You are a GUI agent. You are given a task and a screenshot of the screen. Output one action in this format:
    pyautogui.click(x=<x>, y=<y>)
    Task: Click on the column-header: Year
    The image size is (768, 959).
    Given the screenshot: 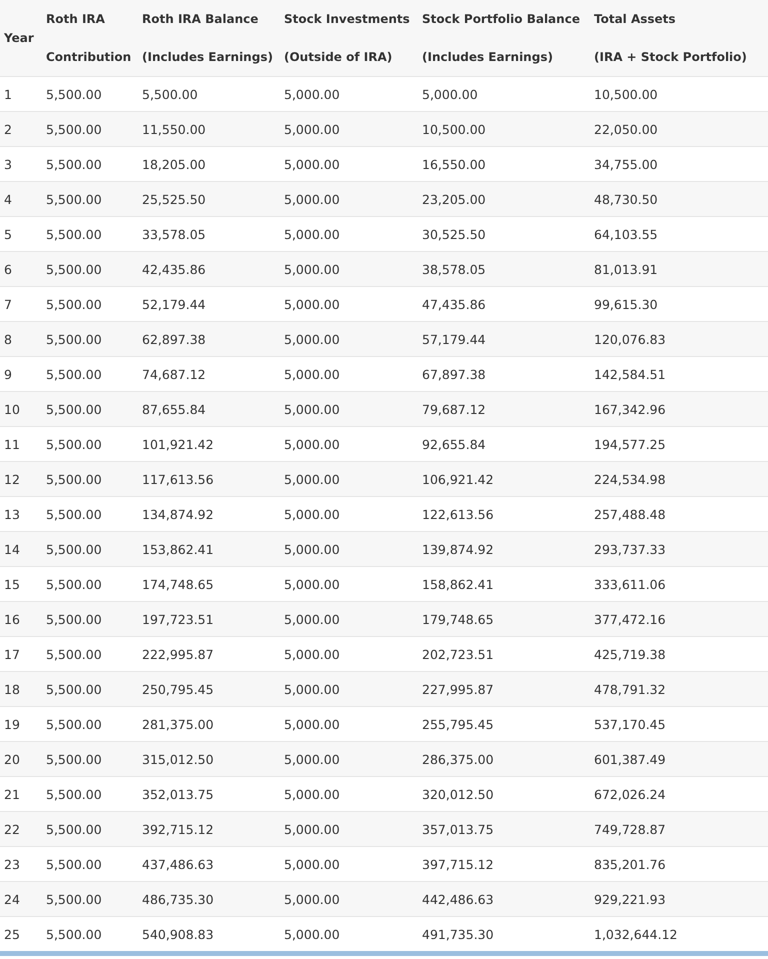 What is the action you would take?
    pyautogui.click(x=21, y=38)
    